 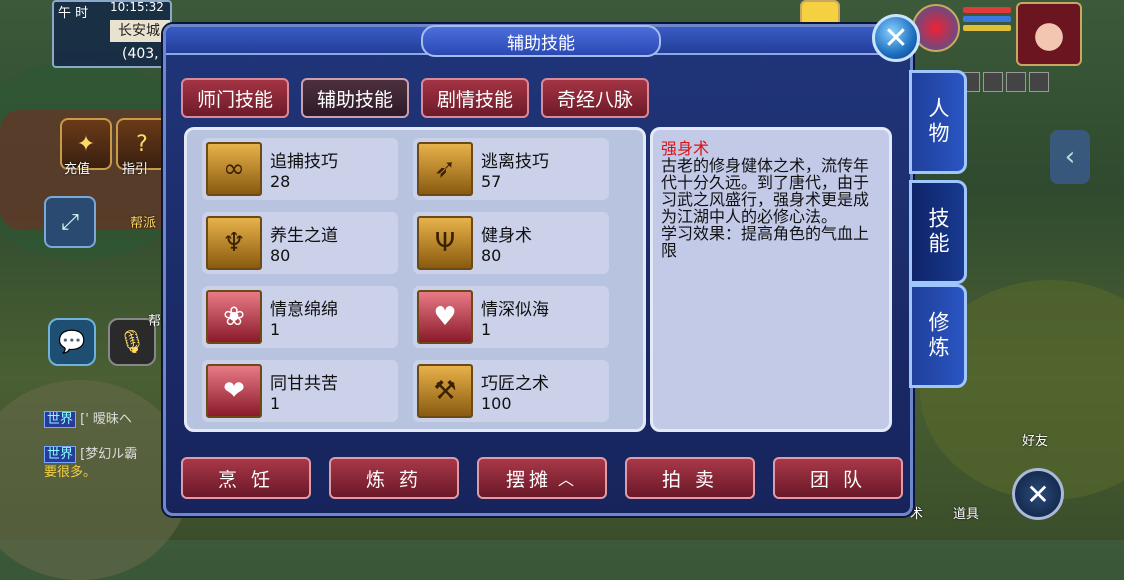 I want to click on stall-label: 摆摊, so click(x=528, y=479).